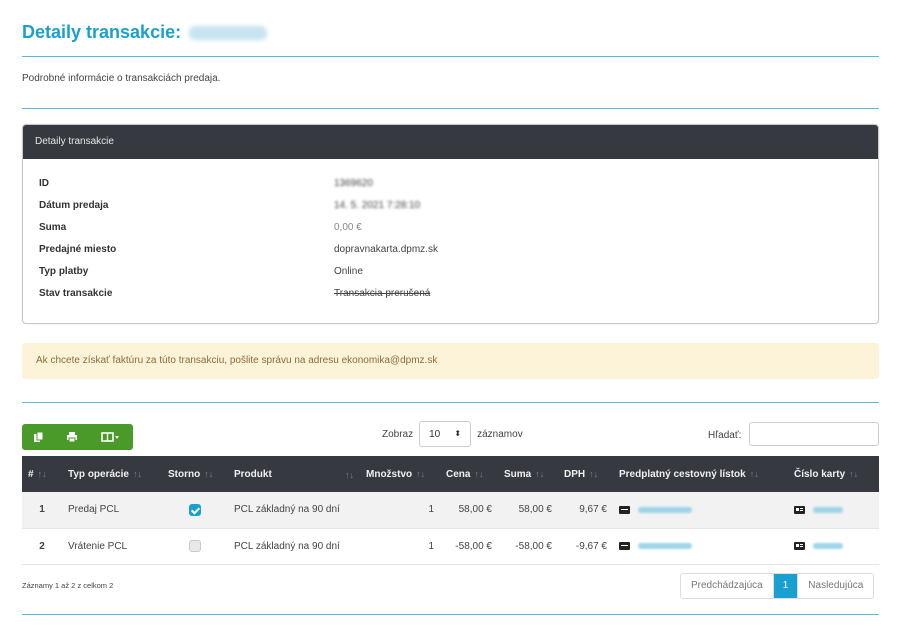 The width and height of the screenshot is (900, 630). What do you see at coordinates (700, 474) in the screenshot?
I see `column-header-ticket: Predplatný cestovný lístok ↑↓` at bounding box center [700, 474].